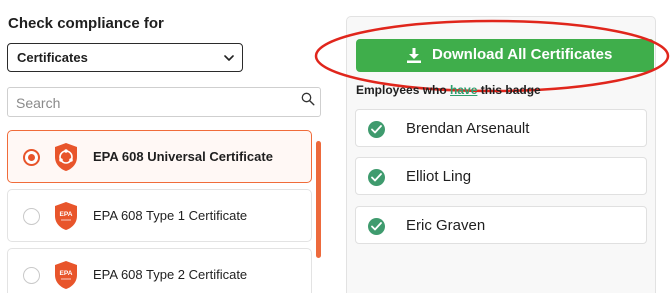 Image resolution: width=670 pixels, height=293 pixels. I want to click on search-input: Search, so click(164, 102).